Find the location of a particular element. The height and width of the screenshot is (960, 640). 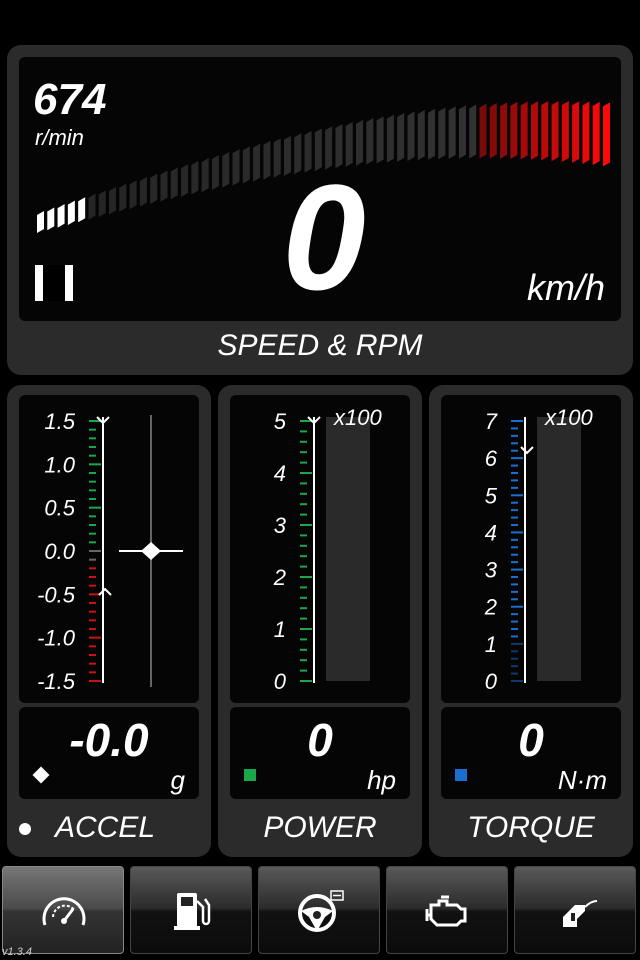

tab-fuel is located at coordinates (191, 910).